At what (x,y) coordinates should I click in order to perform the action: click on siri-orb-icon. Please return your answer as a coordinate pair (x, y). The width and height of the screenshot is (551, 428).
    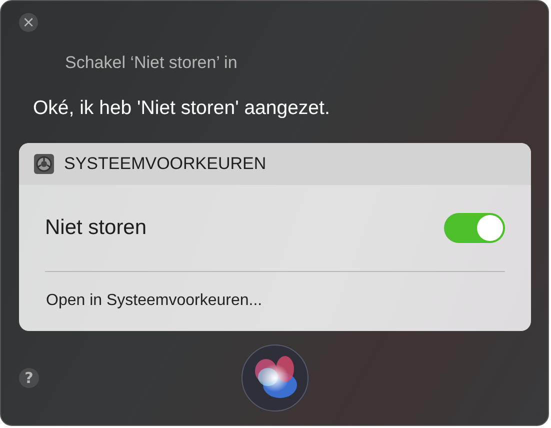
    Looking at the image, I should click on (275, 378).